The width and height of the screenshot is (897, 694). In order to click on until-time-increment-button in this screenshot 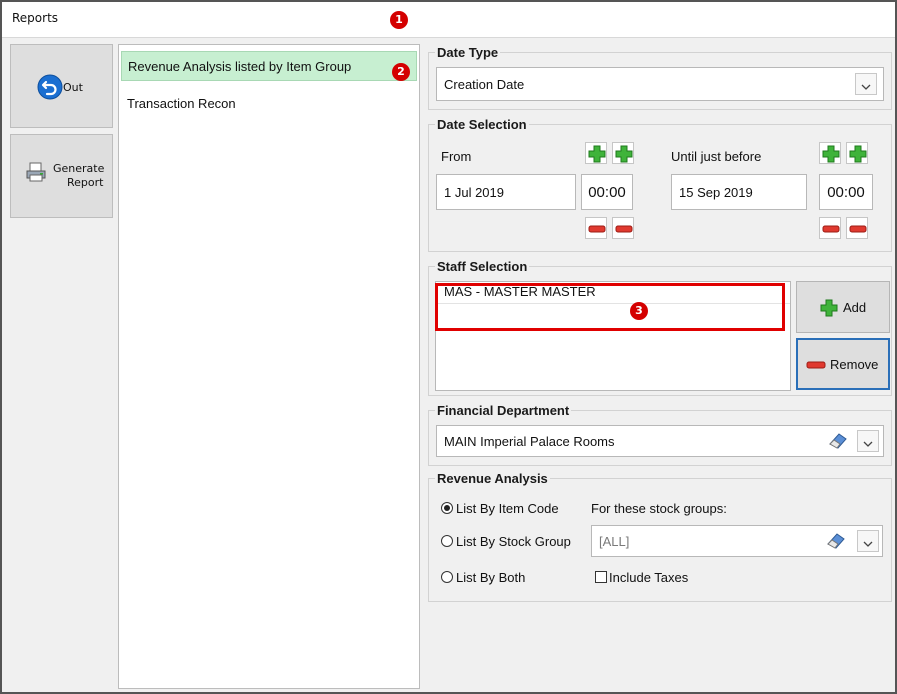, I will do `click(857, 153)`.